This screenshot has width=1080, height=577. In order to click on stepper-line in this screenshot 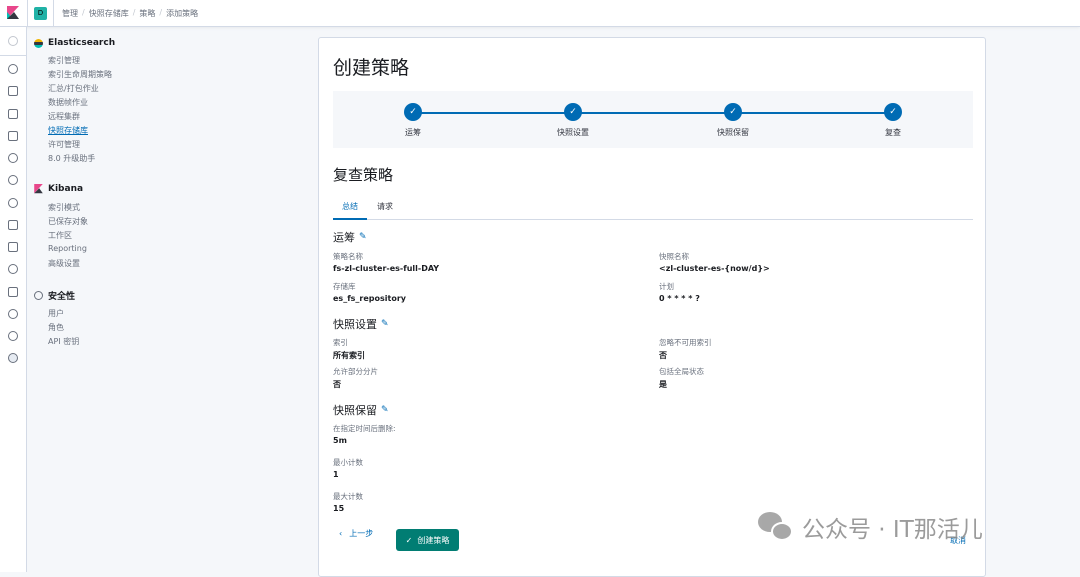, I will do `click(653, 113)`.